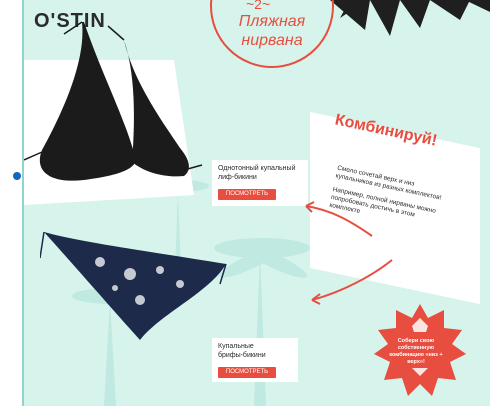  What do you see at coordinates (17, 176) in the screenshot?
I see `side-marker-dot` at bounding box center [17, 176].